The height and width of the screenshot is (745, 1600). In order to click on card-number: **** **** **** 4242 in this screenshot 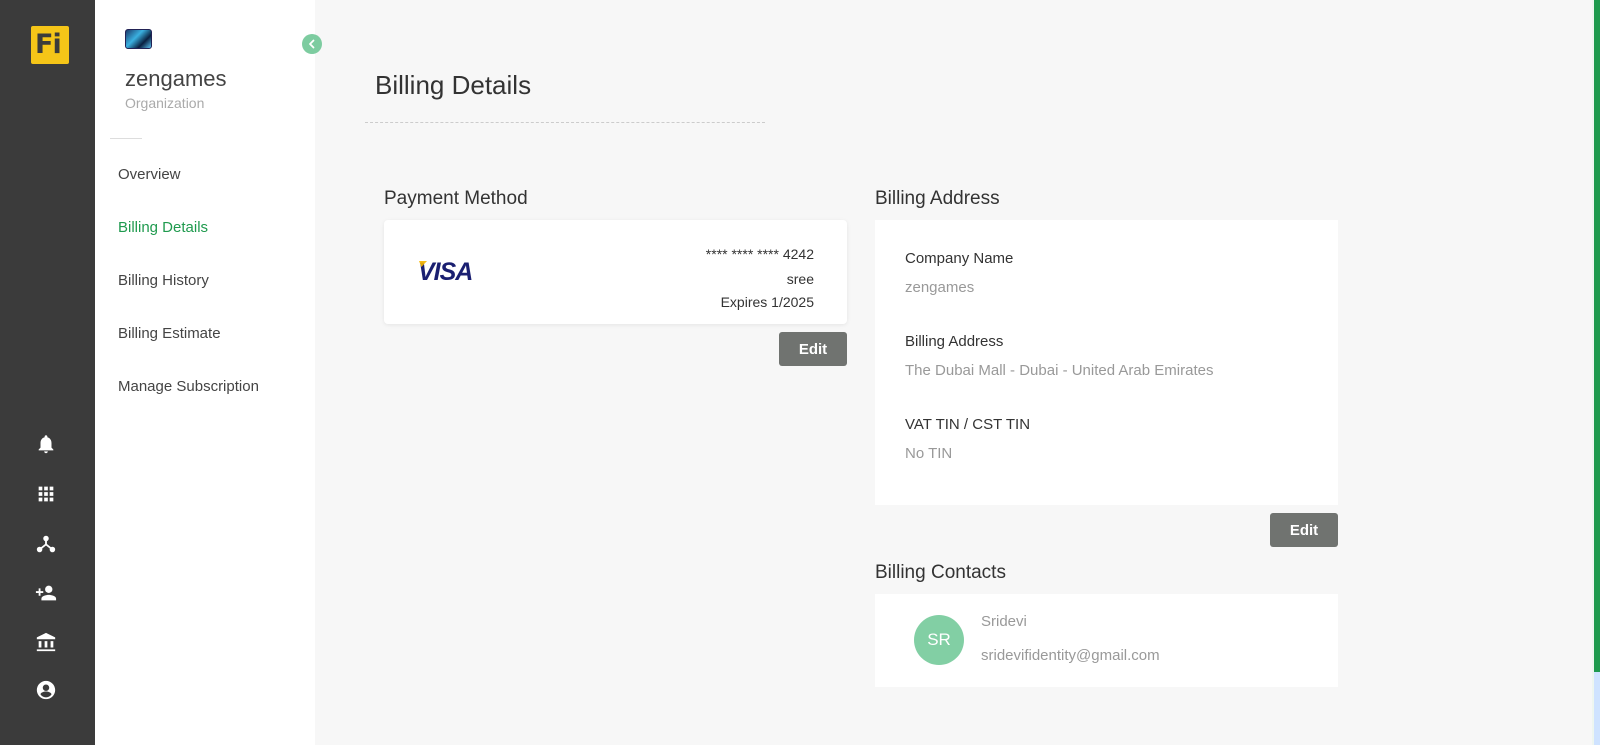, I will do `click(759, 254)`.